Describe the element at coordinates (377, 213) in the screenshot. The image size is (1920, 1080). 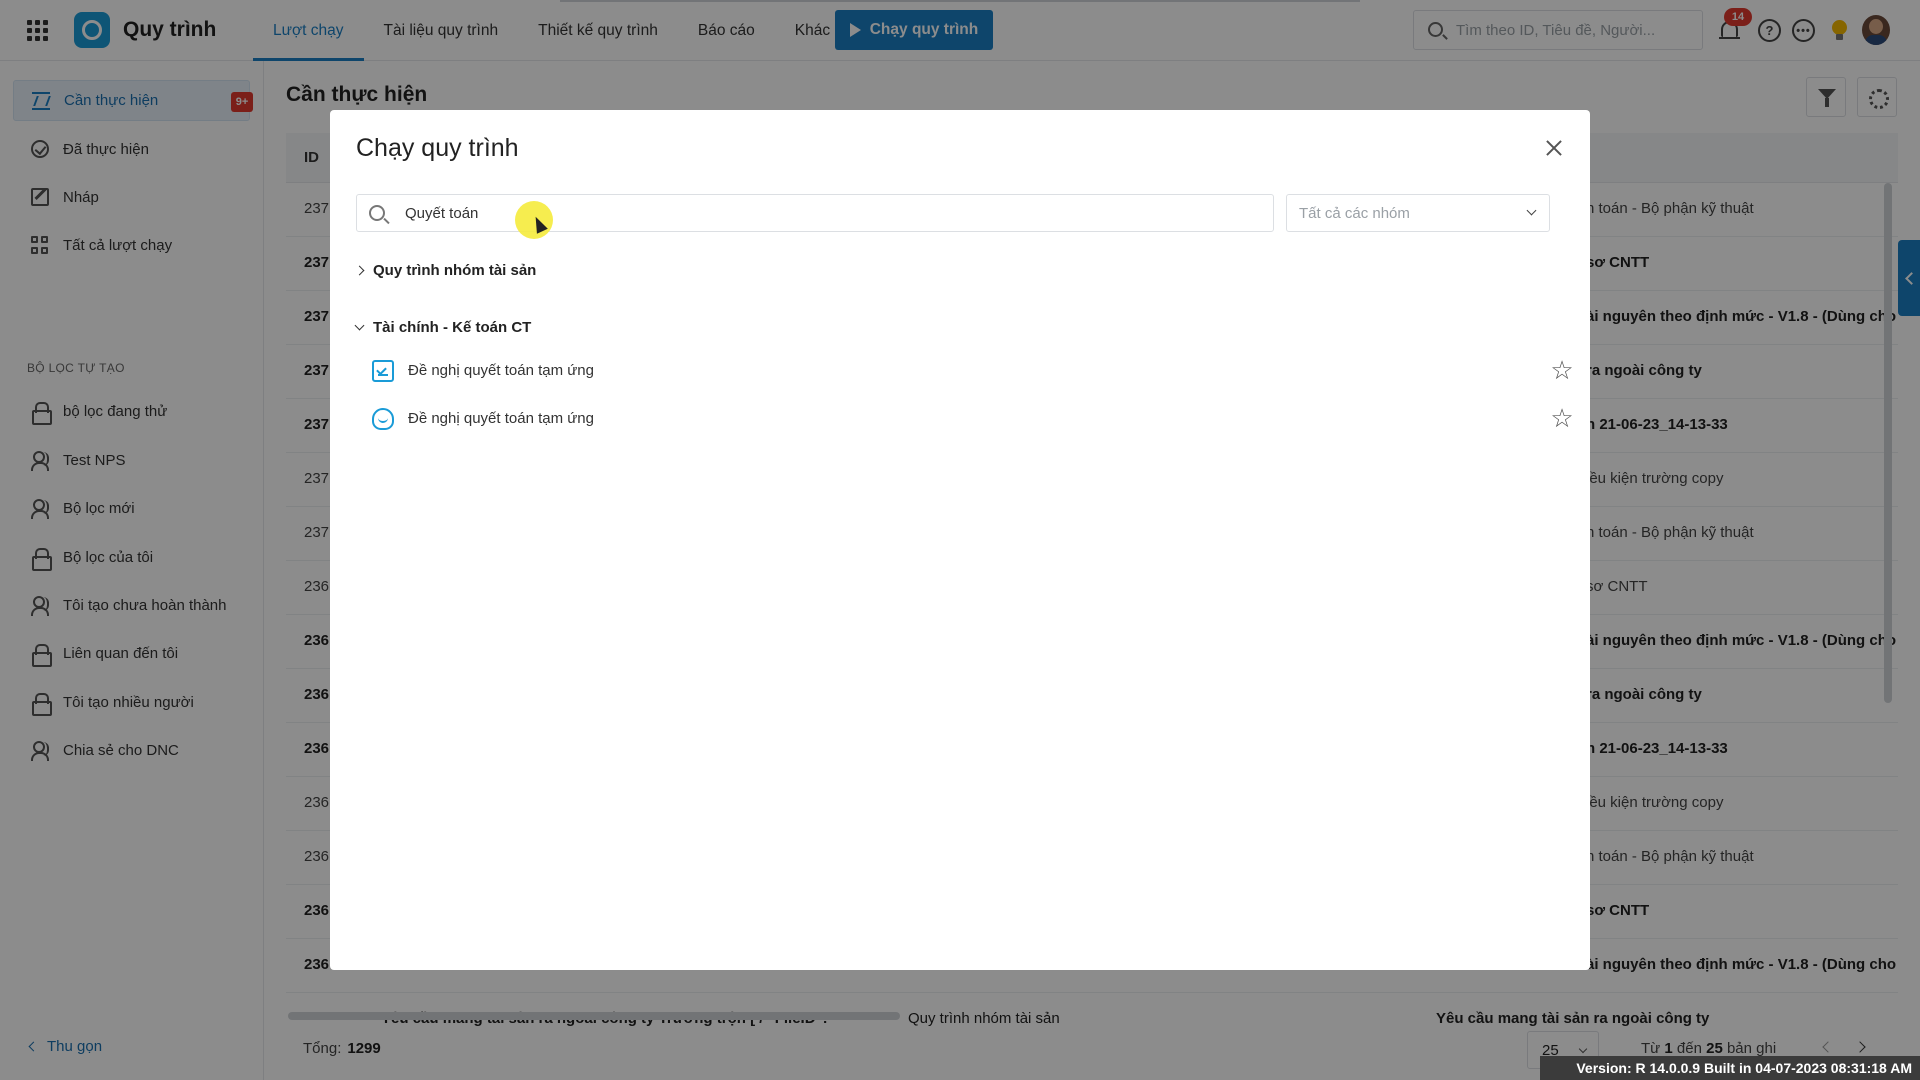
I see `search-icon` at that location.